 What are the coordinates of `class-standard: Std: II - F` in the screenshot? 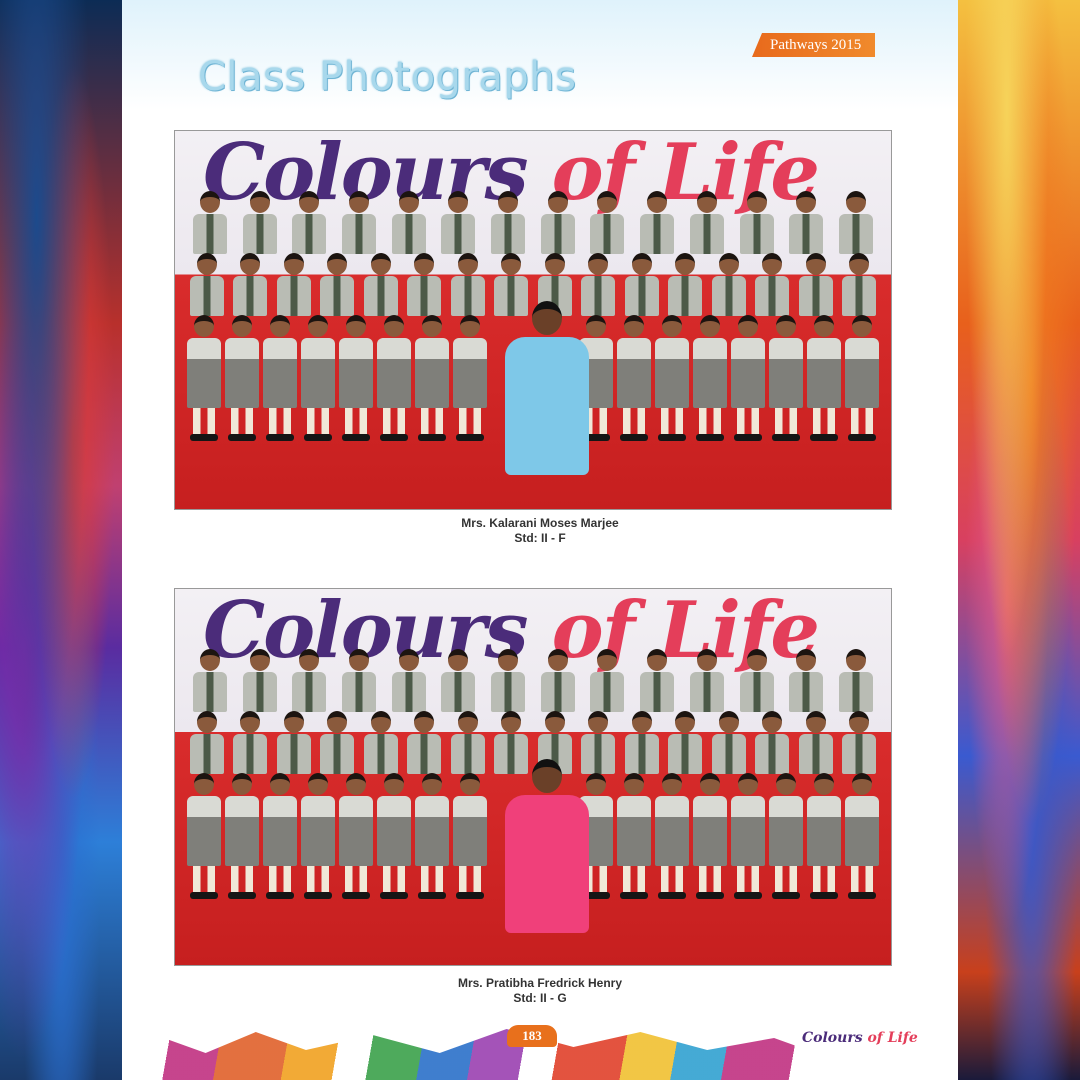 It's located at (540, 538).